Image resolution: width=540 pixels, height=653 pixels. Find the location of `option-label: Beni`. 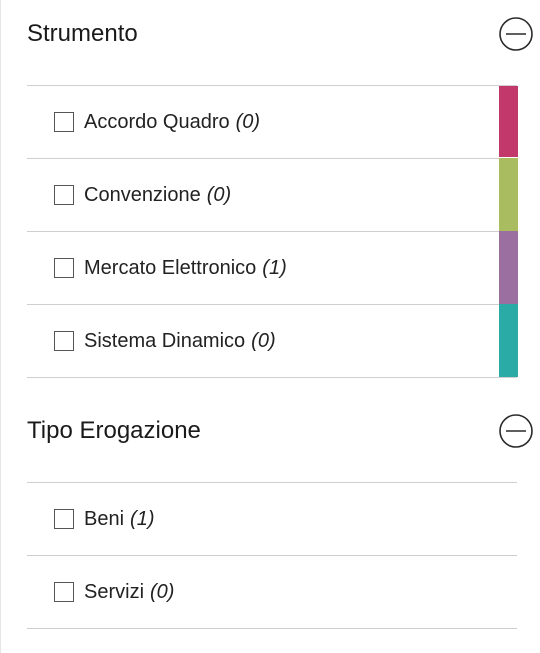

option-label: Beni is located at coordinates (104, 518).